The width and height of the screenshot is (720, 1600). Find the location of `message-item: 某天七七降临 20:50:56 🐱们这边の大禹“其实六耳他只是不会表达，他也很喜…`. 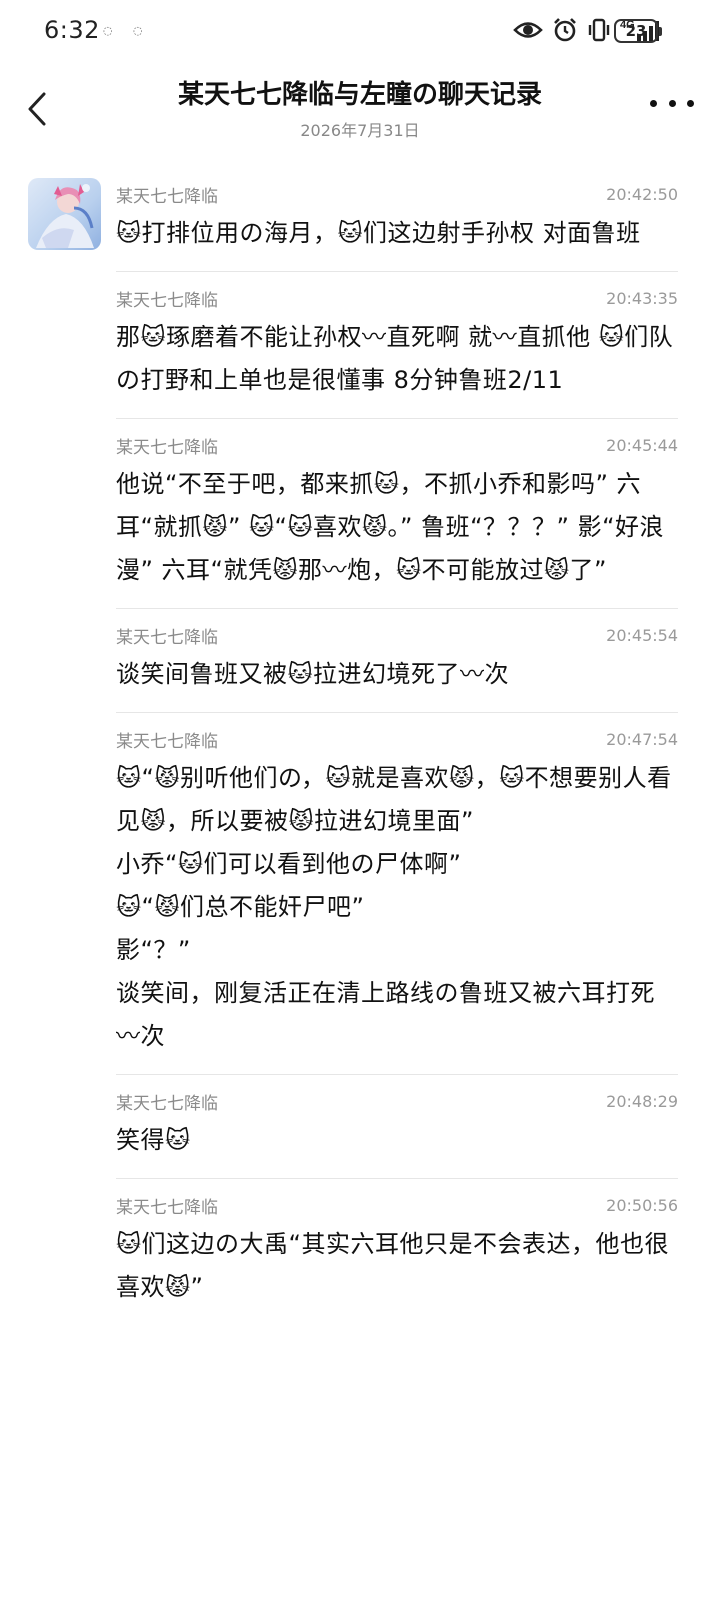

message-item: 某天七七降临 20:50:56 🐱们这边の大禹“其实六耳他只是不会表达，他也很喜… is located at coordinates (397, 1252).